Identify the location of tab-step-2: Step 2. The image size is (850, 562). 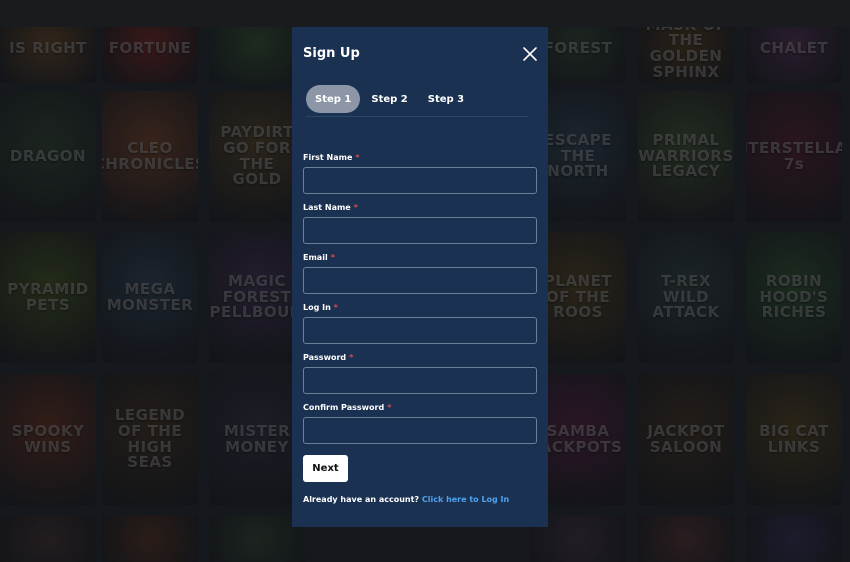
(389, 99).